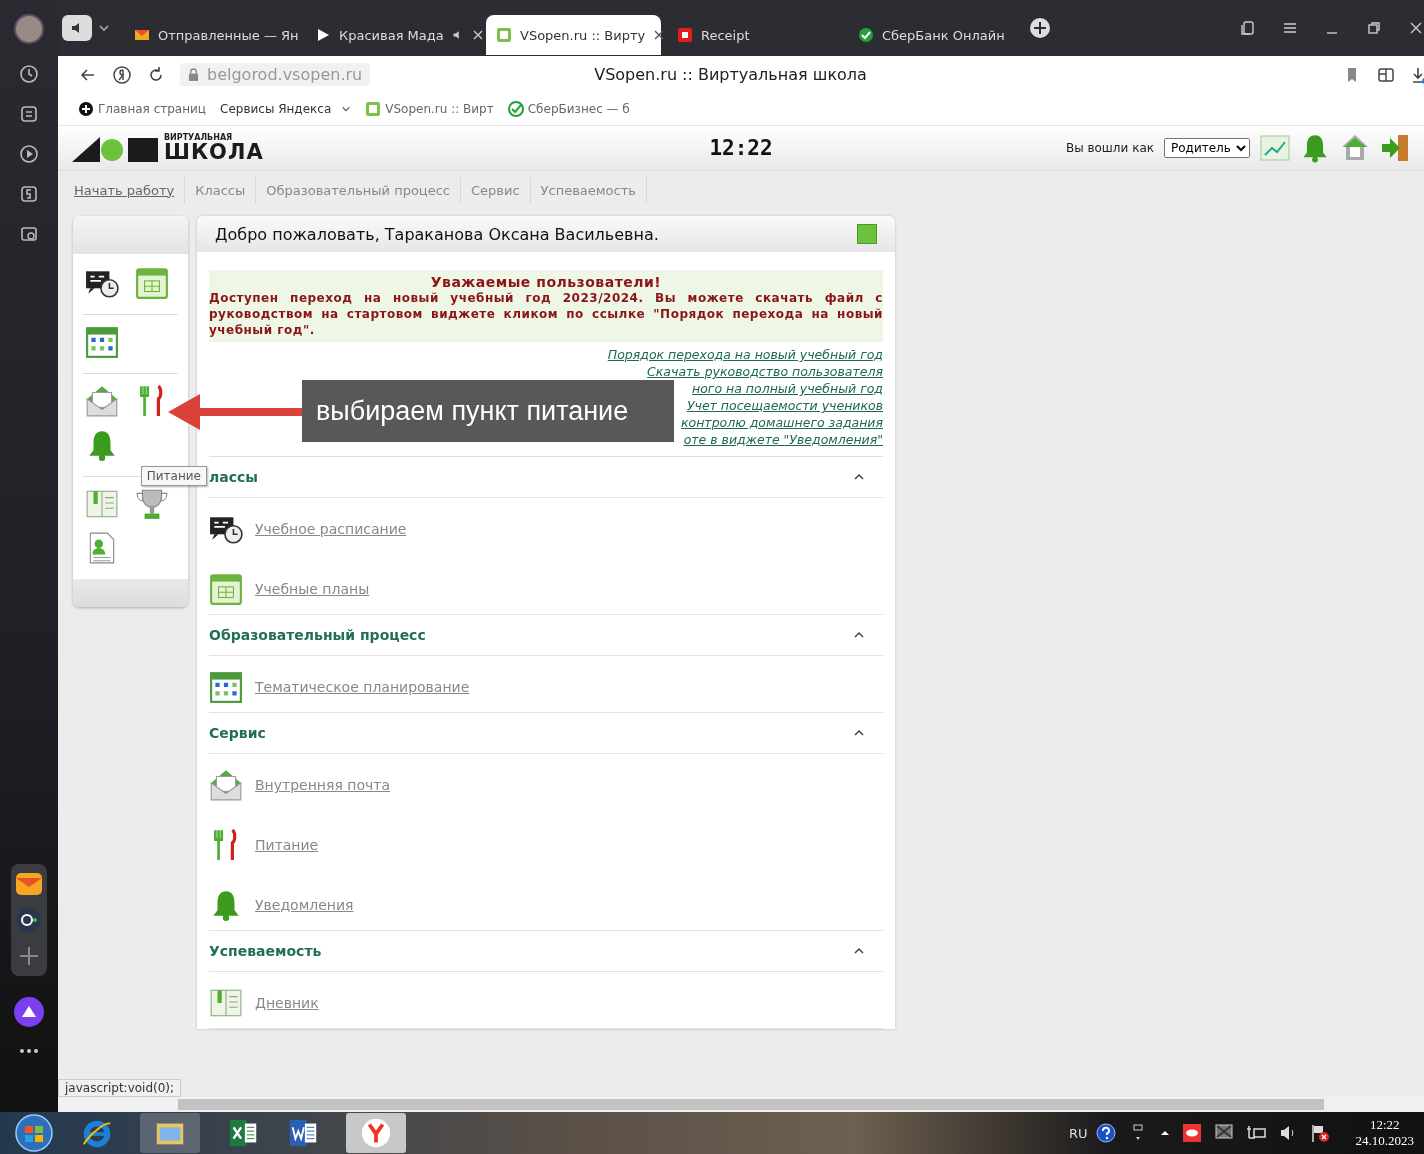 The width and height of the screenshot is (1424, 1154). Describe the element at coordinates (573, 35) in the screenshot. I see `browser-tab: VSopen.ru :: Вирту` at that location.